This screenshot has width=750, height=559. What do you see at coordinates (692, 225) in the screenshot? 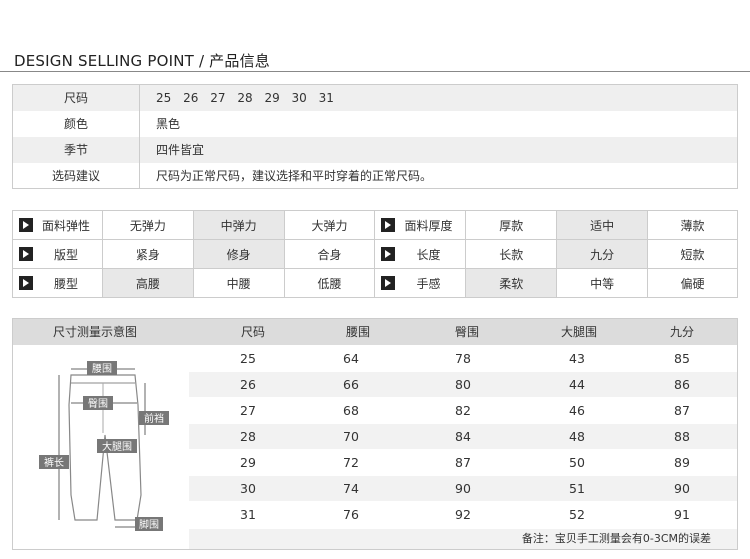
I see `property-option: 薄款` at bounding box center [692, 225].